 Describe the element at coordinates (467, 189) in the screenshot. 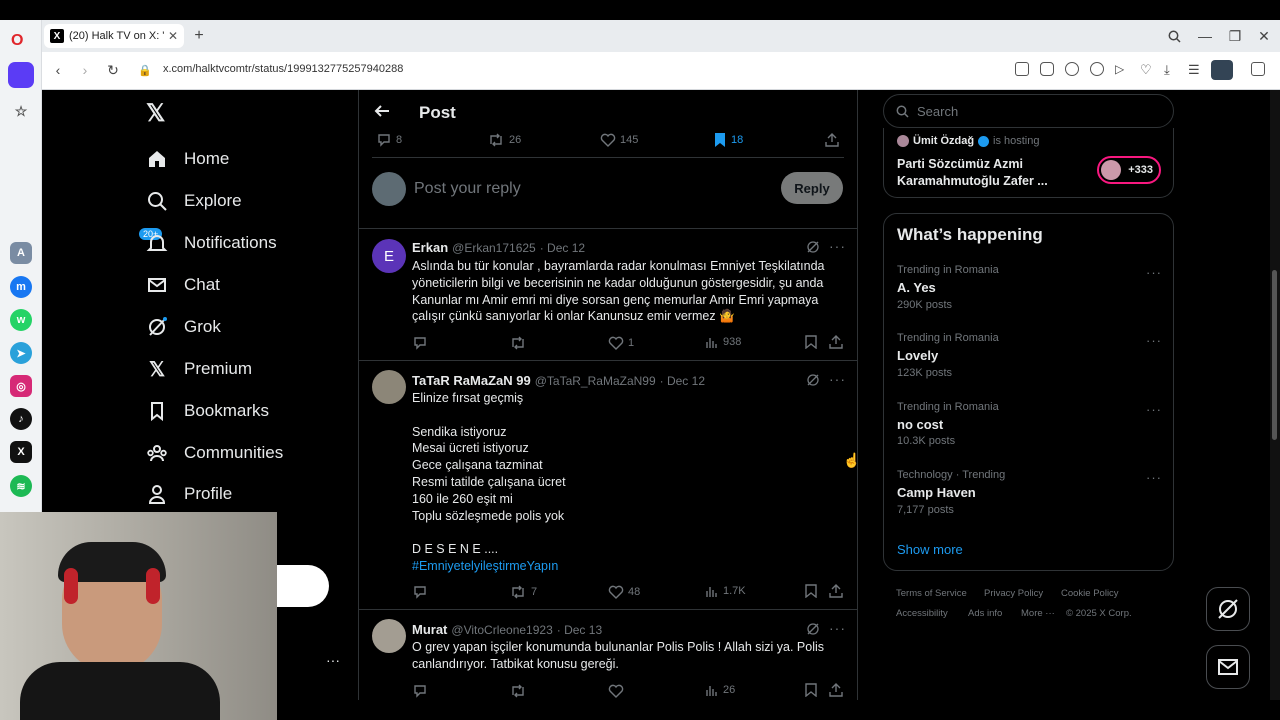

I see `reply-input: Post your reply` at that location.